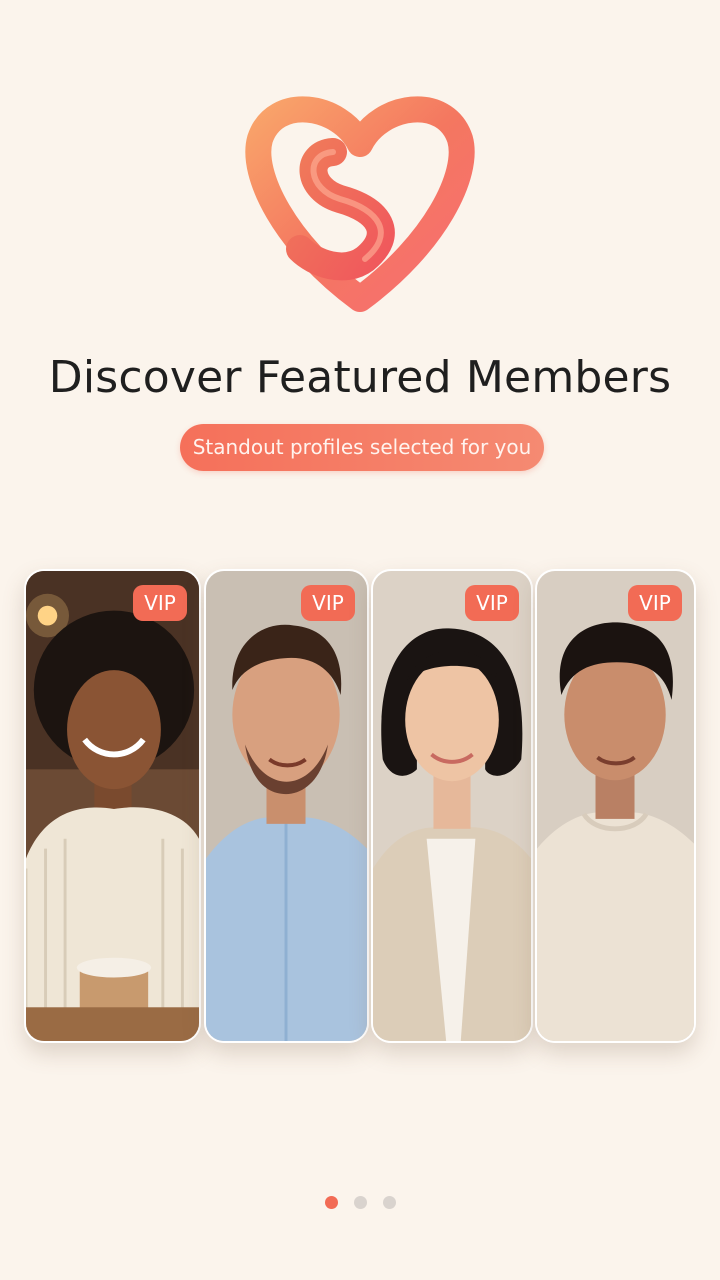  I want to click on page-dot-active, so click(331, 1202).